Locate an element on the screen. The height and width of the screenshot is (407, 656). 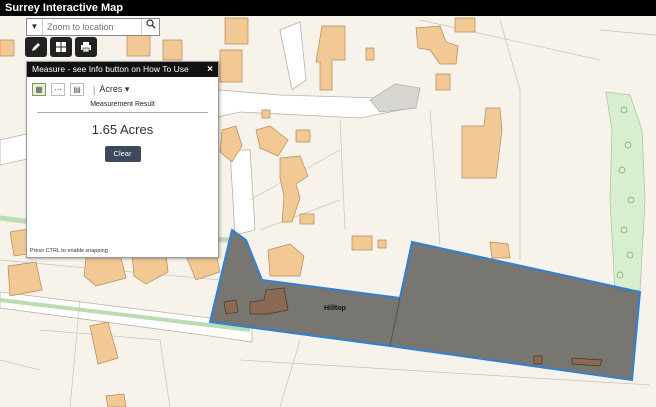
area-tool-button: ▦ is located at coordinates (39, 89).